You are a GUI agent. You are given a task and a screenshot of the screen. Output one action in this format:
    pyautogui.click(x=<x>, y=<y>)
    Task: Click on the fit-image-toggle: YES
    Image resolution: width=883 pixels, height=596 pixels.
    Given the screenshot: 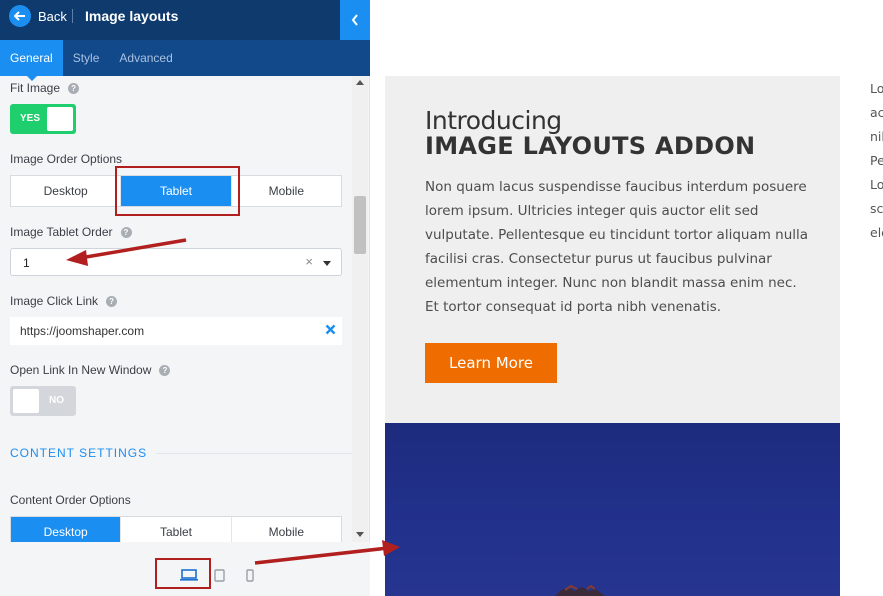 What is the action you would take?
    pyautogui.click(x=43, y=119)
    